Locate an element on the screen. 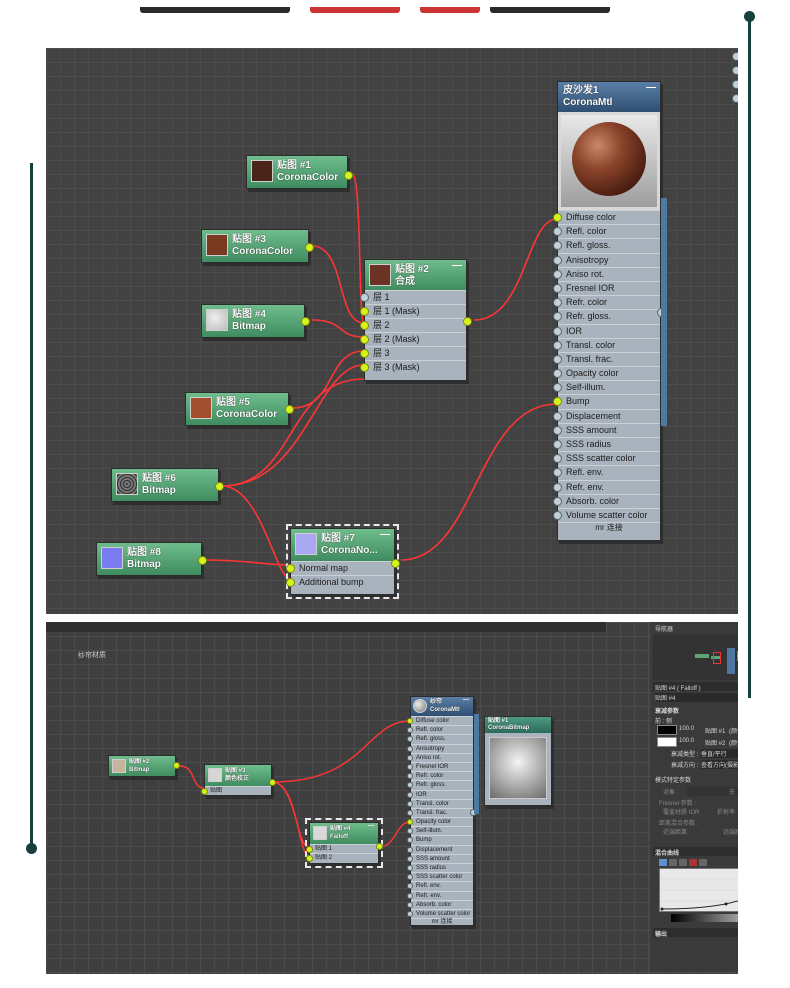 The height and width of the screenshot is (988, 790). material-slot: IOR is located at coordinates (440, 794).